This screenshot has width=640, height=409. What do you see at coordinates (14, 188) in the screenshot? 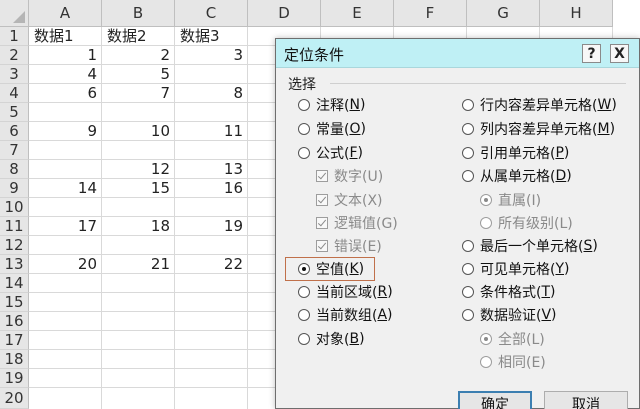
I see `row-header-9: 9` at bounding box center [14, 188].